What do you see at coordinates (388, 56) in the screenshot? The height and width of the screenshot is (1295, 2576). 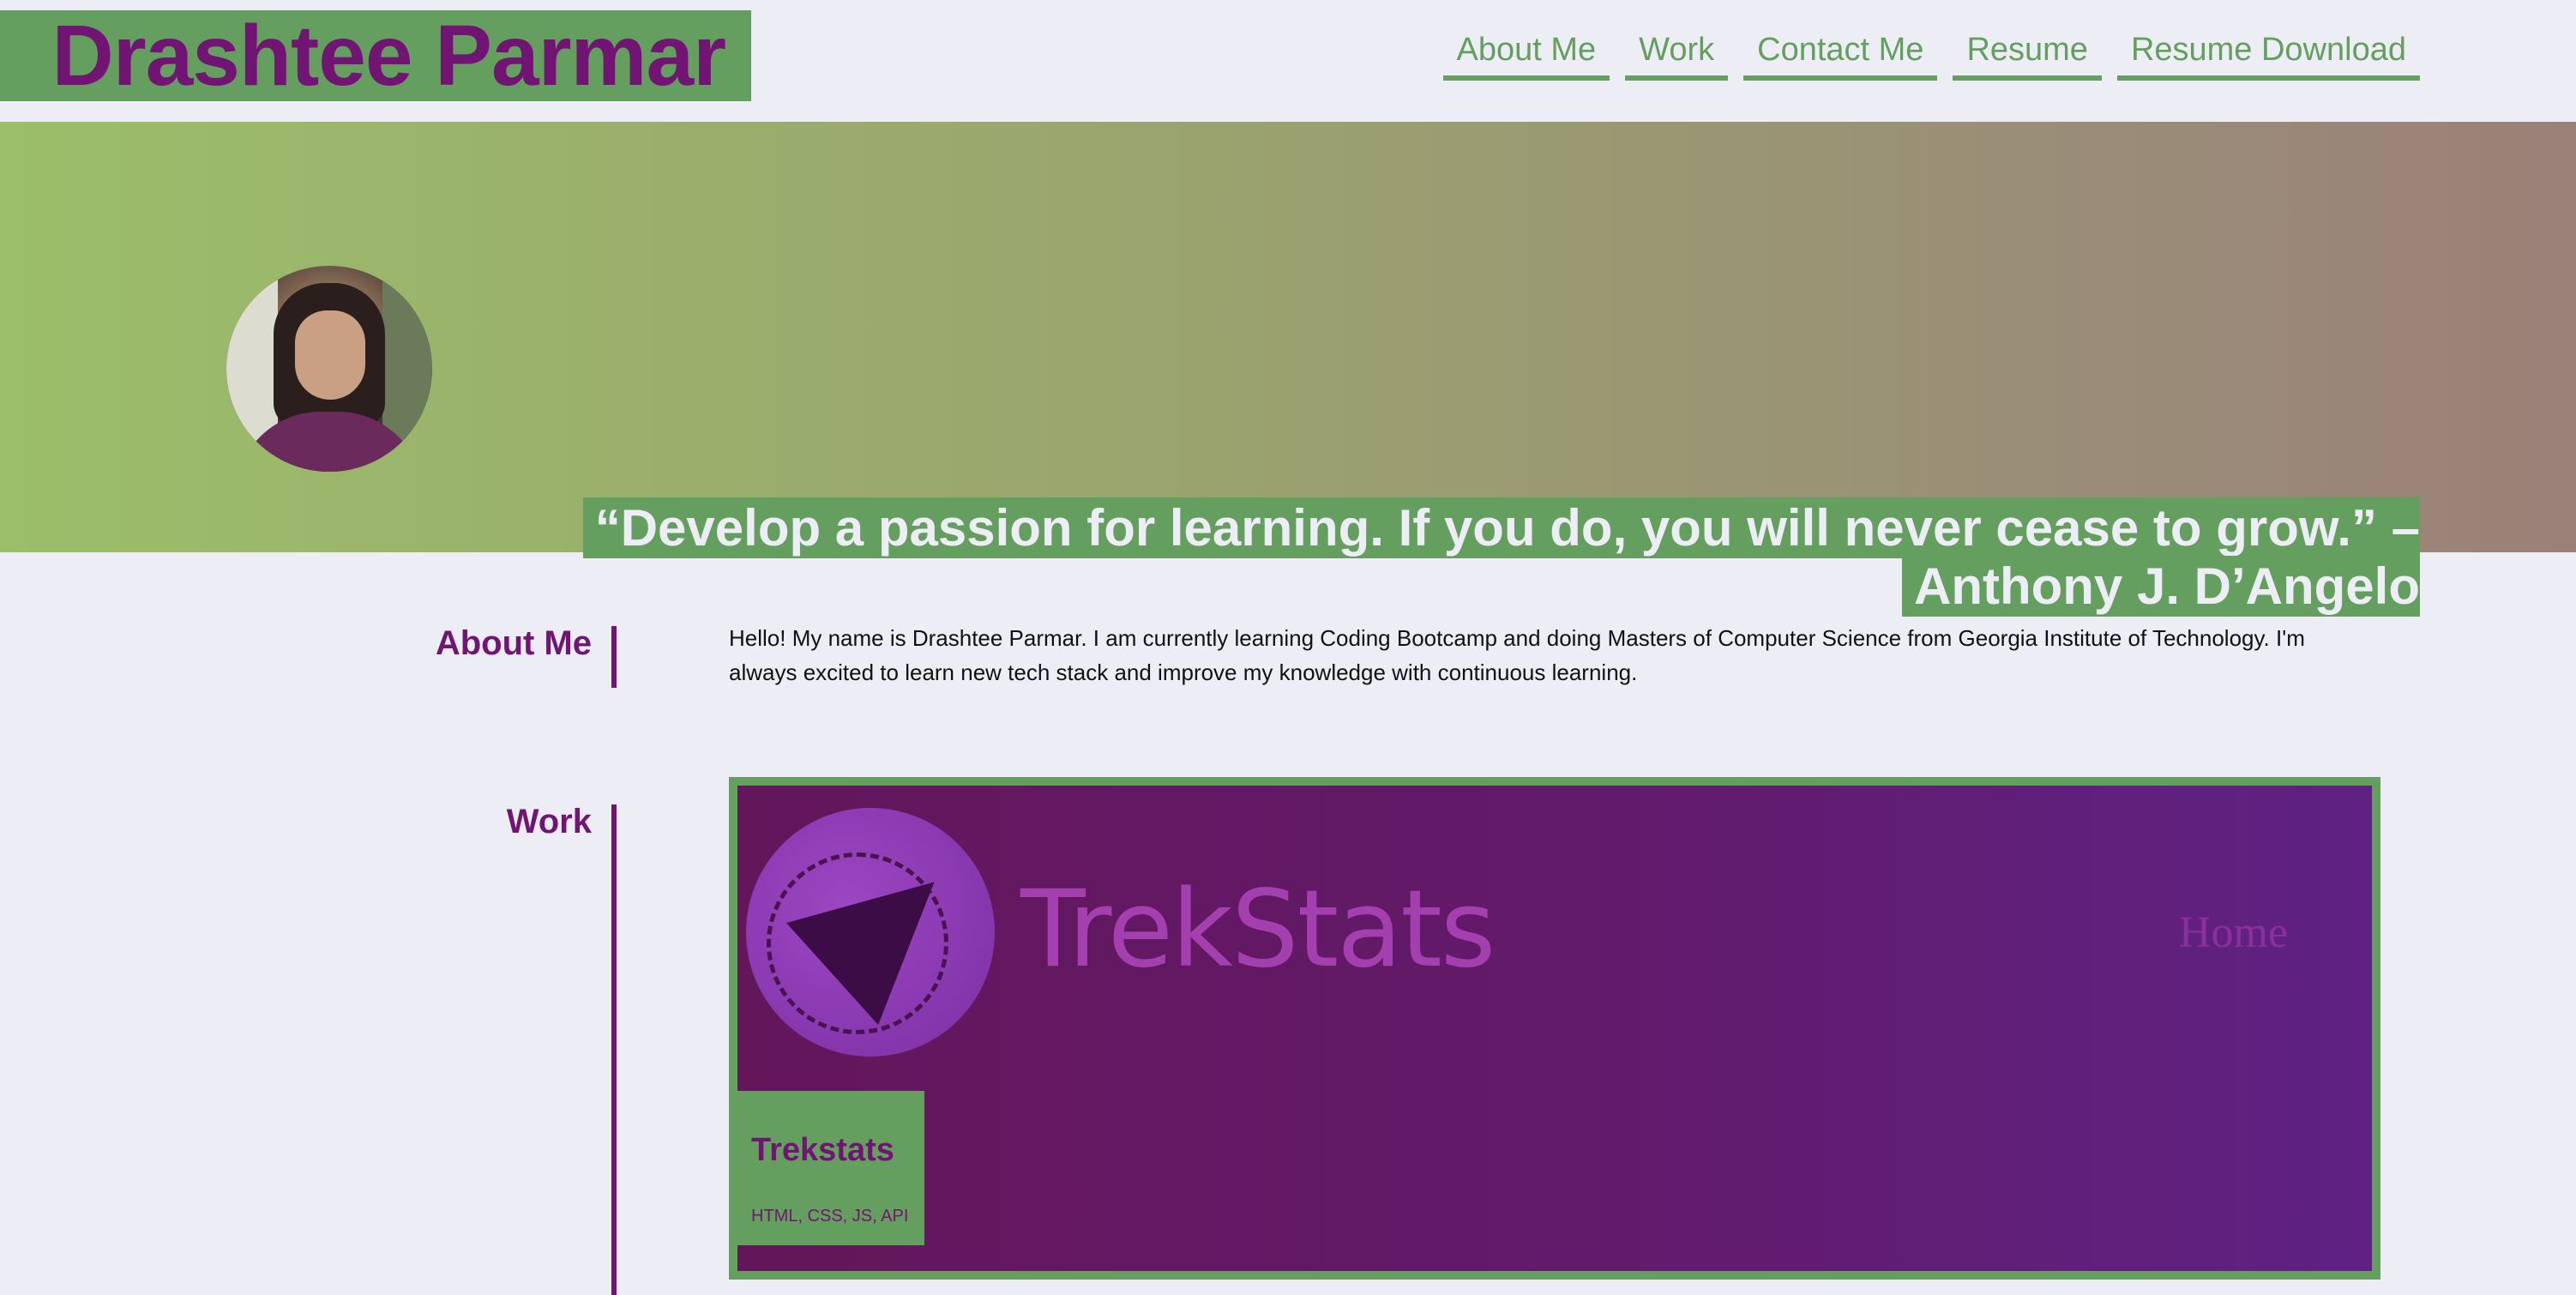 I see `site-title: Drashtee Parmar` at bounding box center [388, 56].